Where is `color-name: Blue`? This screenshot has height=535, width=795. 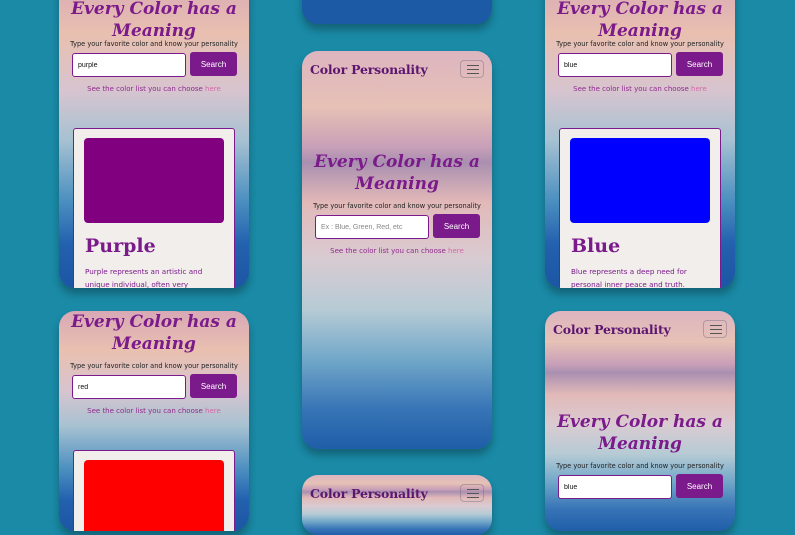
color-name: Blue is located at coordinates (596, 246).